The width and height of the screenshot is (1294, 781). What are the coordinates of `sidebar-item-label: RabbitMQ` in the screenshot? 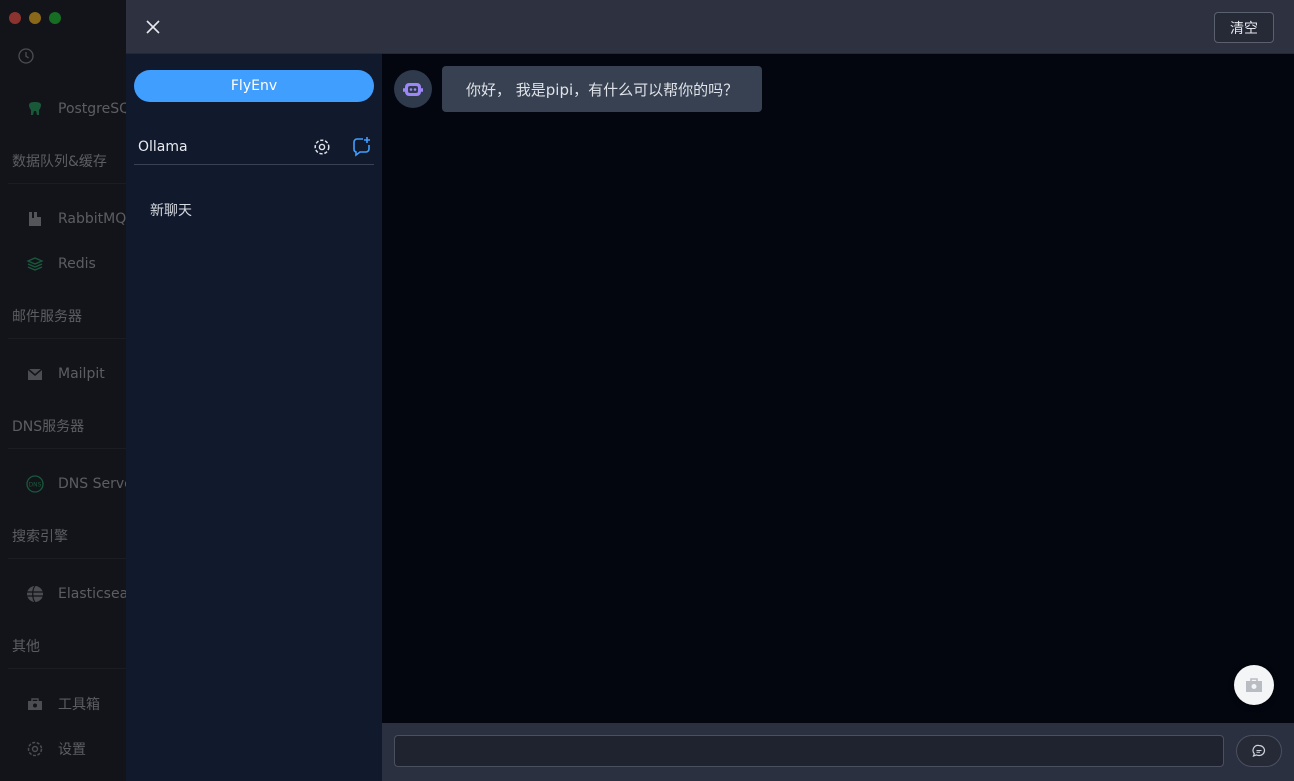 It's located at (92, 219).